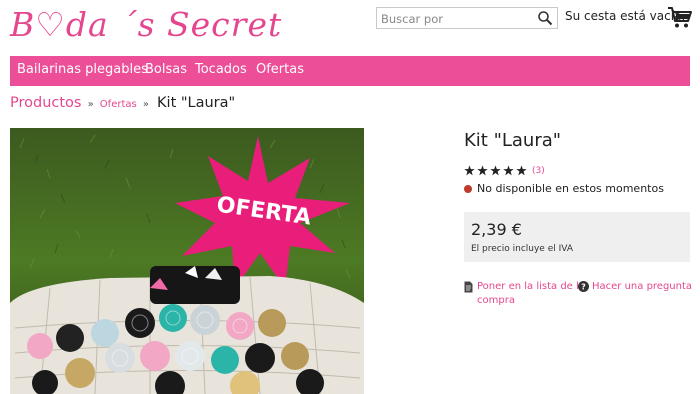 This screenshot has height=394, width=700. I want to click on brand-name: B♡da ´s Secret, so click(146, 24).